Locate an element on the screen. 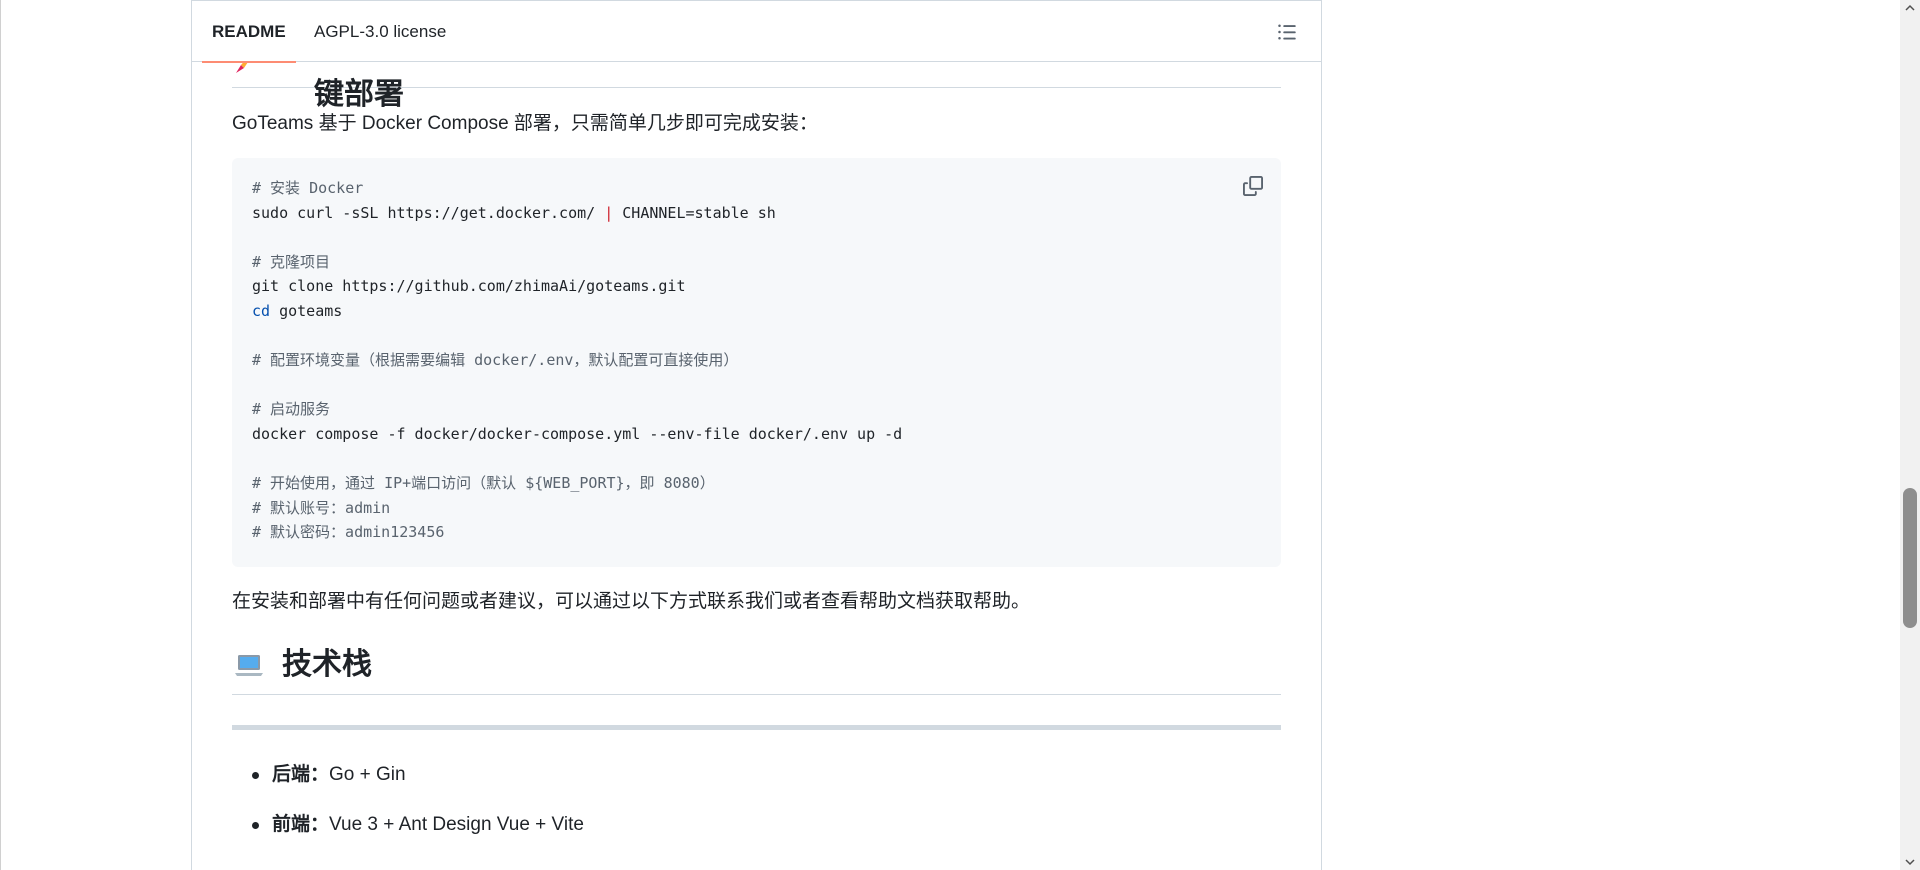  tab-readme-label: README is located at coordinates (249, 31).